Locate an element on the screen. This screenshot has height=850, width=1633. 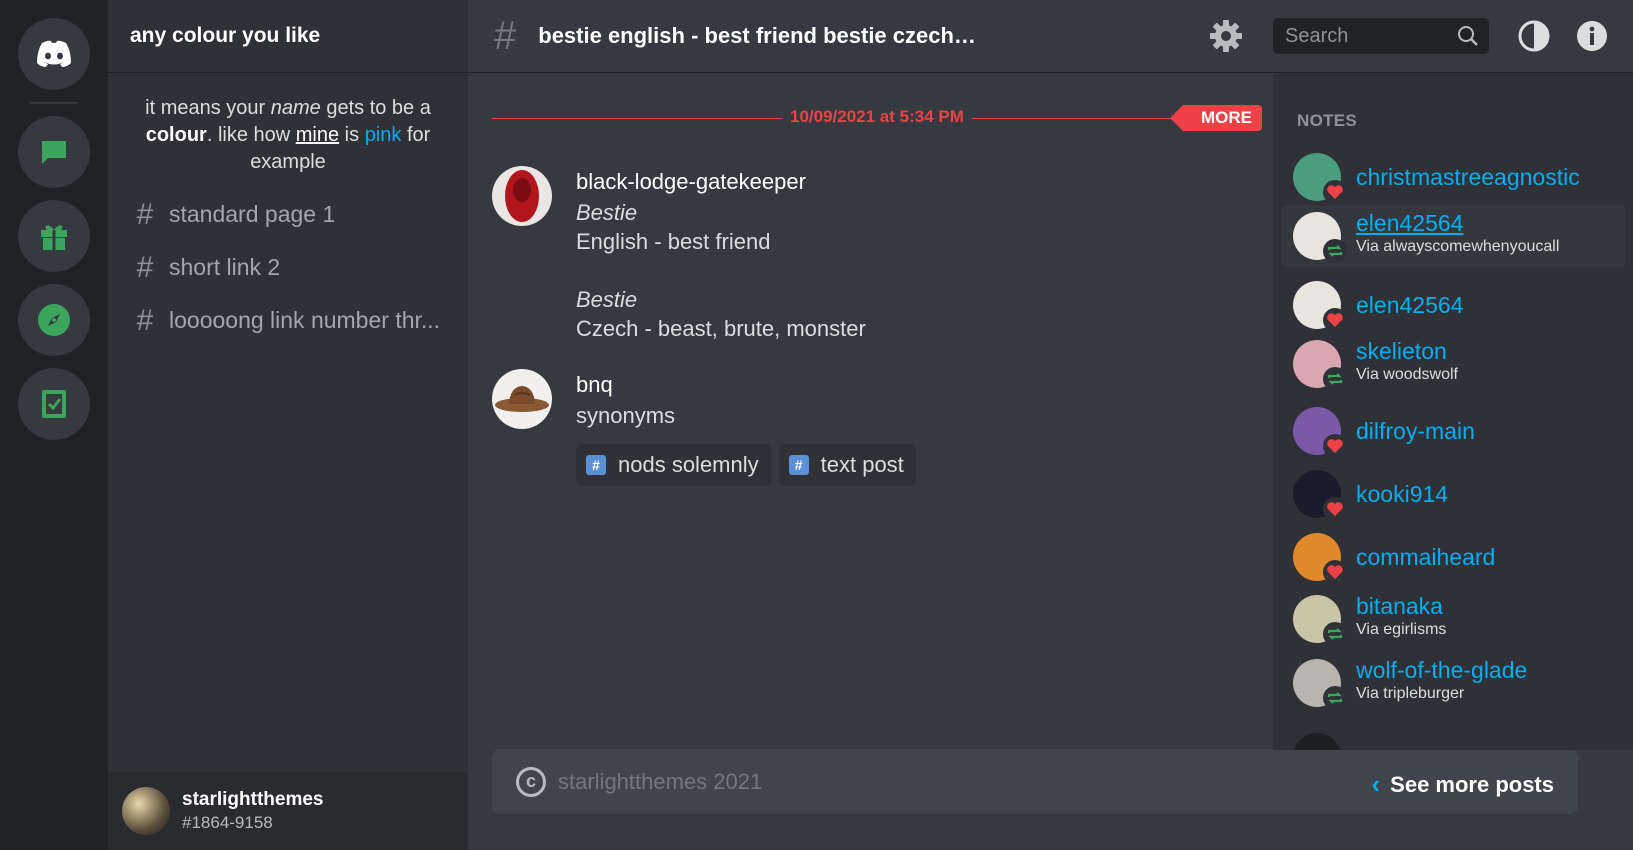
note-item: wolf-of-the-glade Via tripleburger is located at coordinates (1453, 683).